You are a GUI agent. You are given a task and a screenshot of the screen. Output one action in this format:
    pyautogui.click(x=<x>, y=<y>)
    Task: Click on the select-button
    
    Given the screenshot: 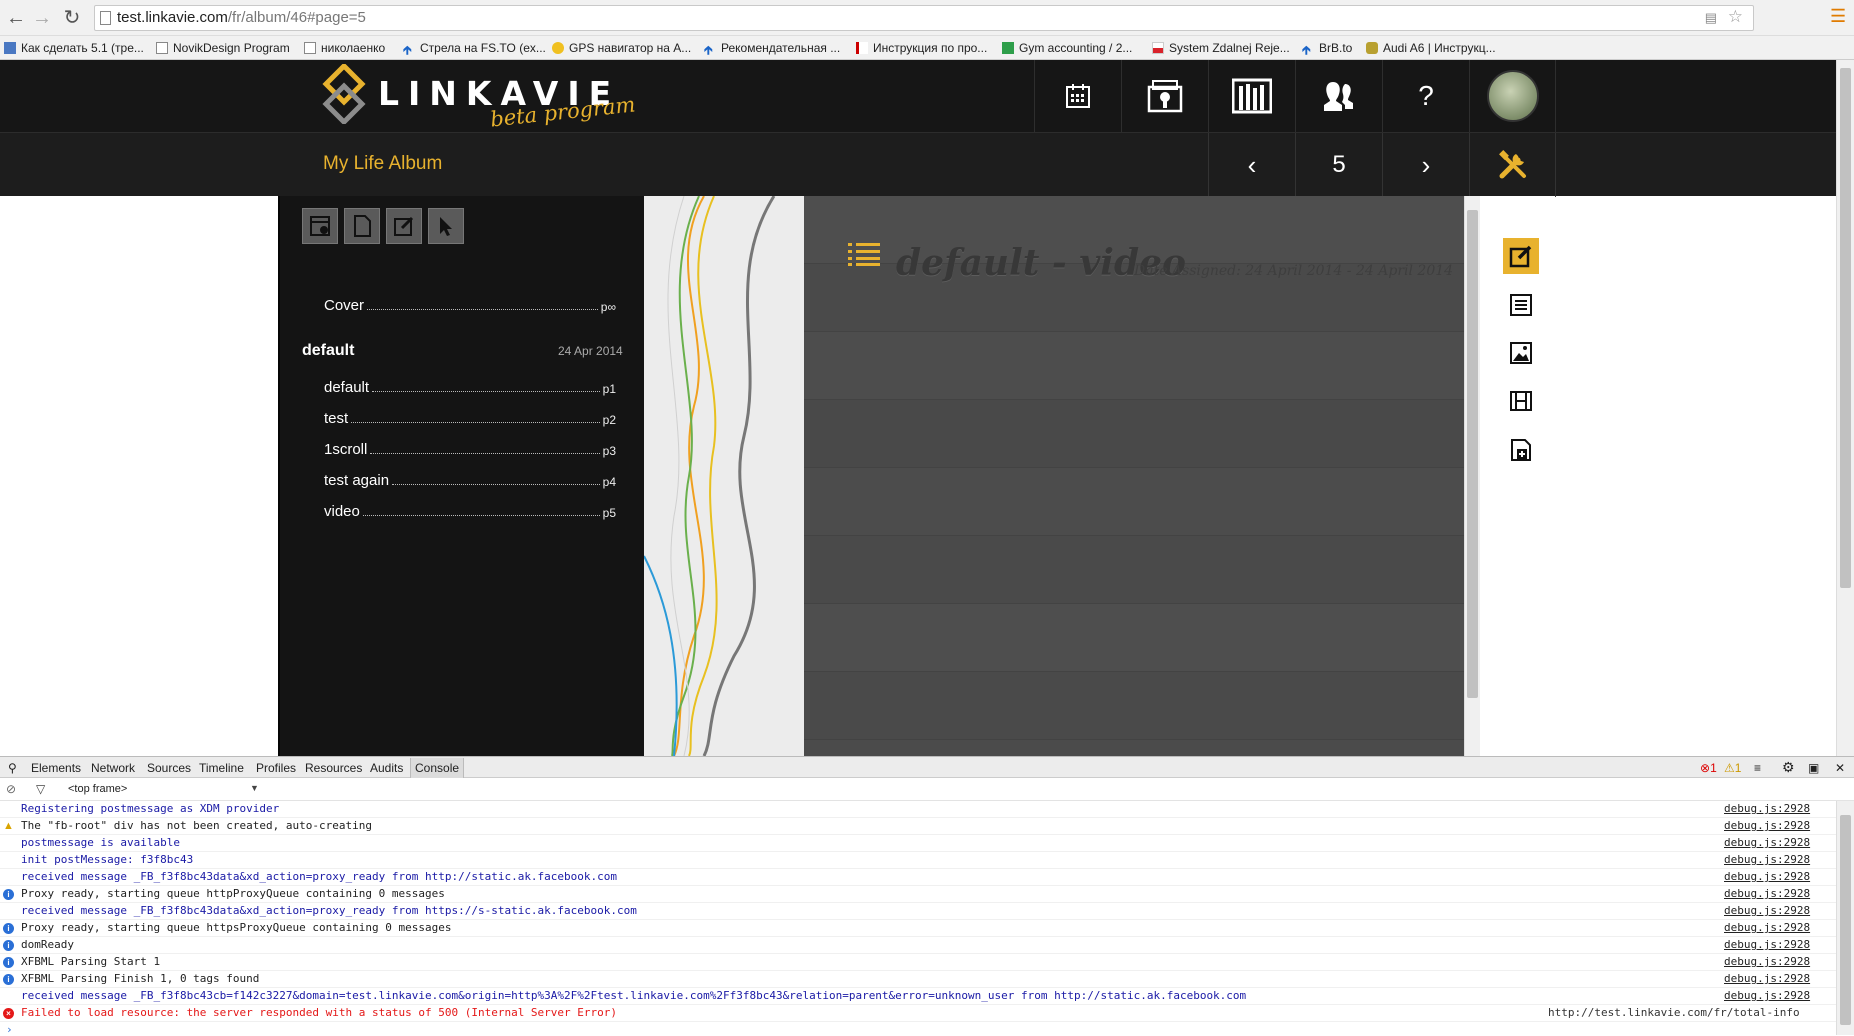 What is the action you would take?
    pyautogui.click(x=446, y=226)
    